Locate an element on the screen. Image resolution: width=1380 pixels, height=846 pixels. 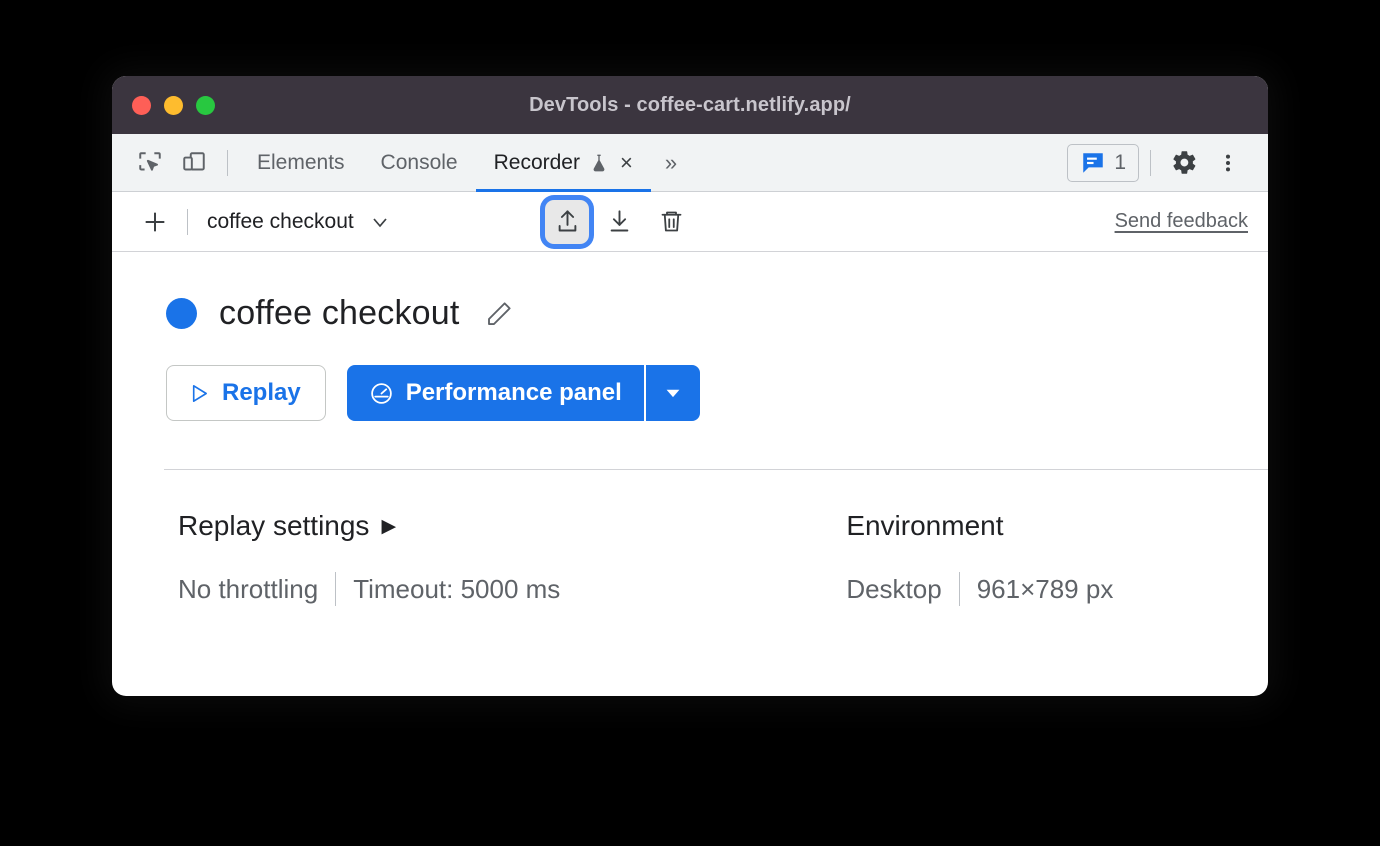
export-recording-button is located at coordinates (567, 221).